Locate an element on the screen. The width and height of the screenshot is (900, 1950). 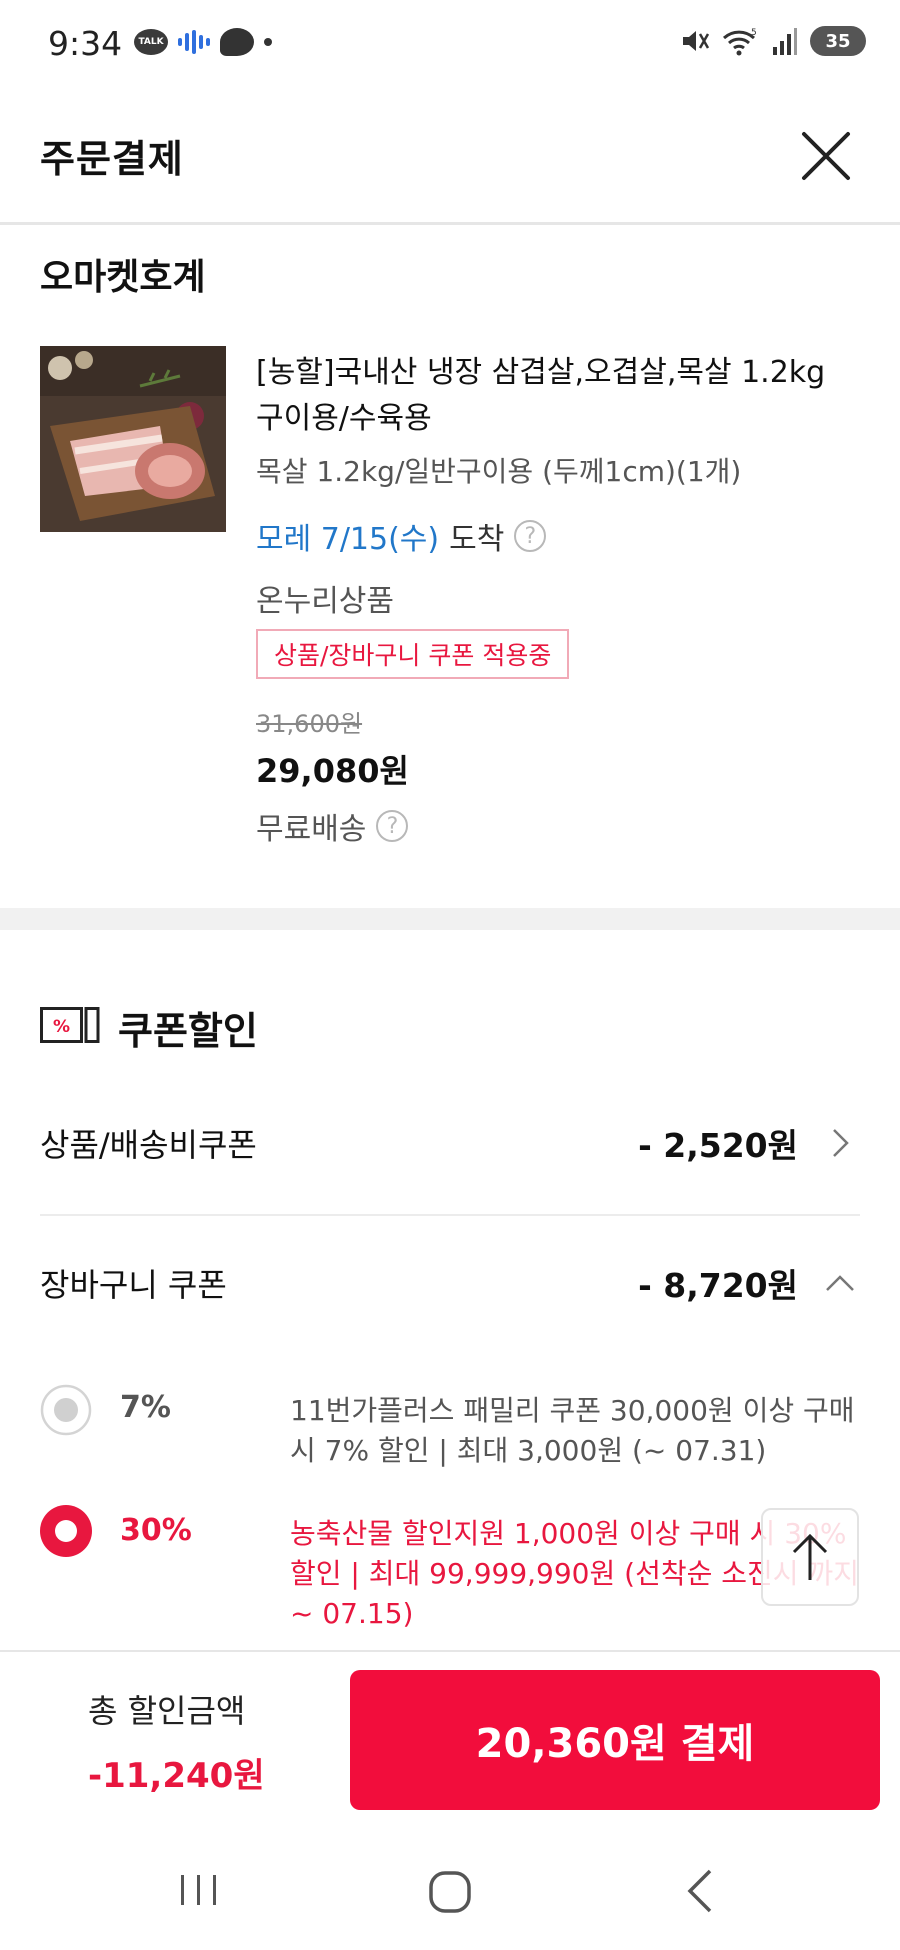
coupon-section-title: 쿠폰할인 is located at coordinates (188, 1031).